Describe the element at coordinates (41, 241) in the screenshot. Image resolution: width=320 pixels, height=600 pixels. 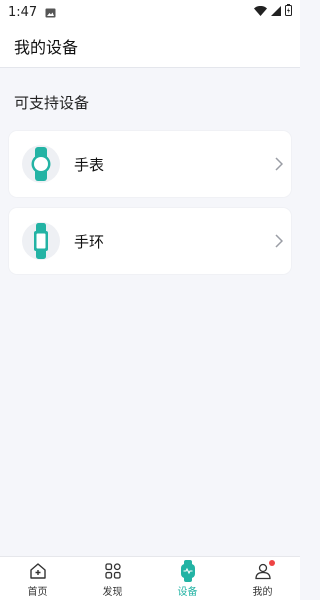
I see `band-icon` at that location.